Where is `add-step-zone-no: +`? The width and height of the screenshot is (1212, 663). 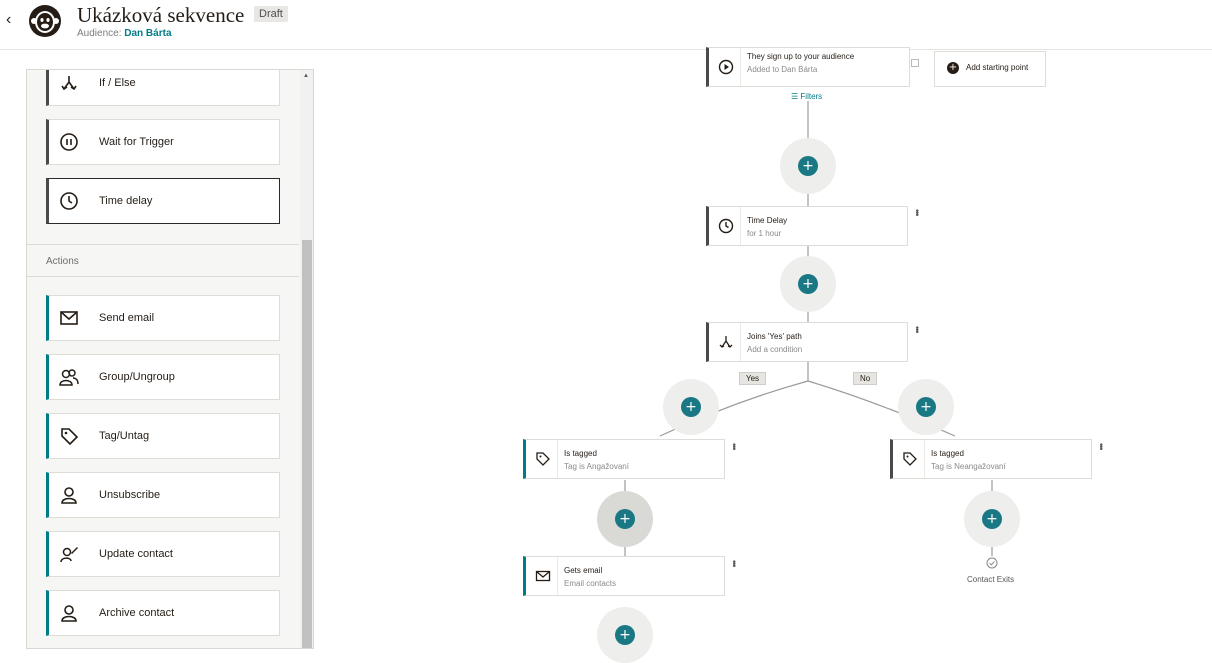
add-step-zone-no: + is located at coordinates (926, 407).